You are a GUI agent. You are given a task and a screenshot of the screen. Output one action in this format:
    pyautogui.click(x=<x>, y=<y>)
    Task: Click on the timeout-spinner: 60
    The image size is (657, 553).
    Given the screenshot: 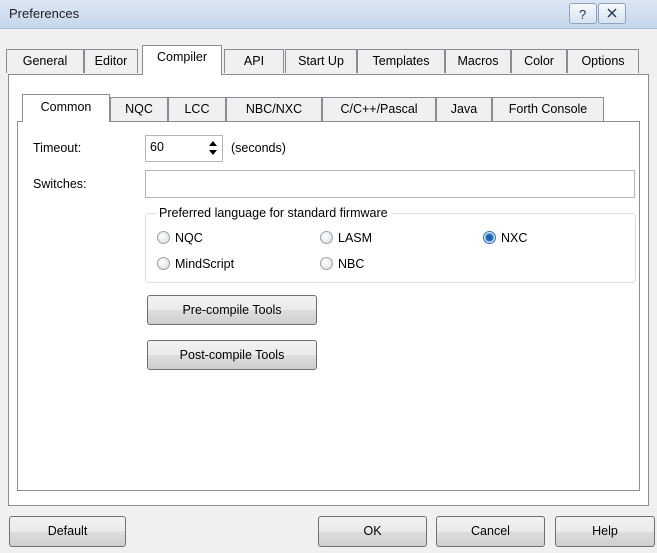 What is the action you would take?
    pyautogui.click(x=184, y=148)
    